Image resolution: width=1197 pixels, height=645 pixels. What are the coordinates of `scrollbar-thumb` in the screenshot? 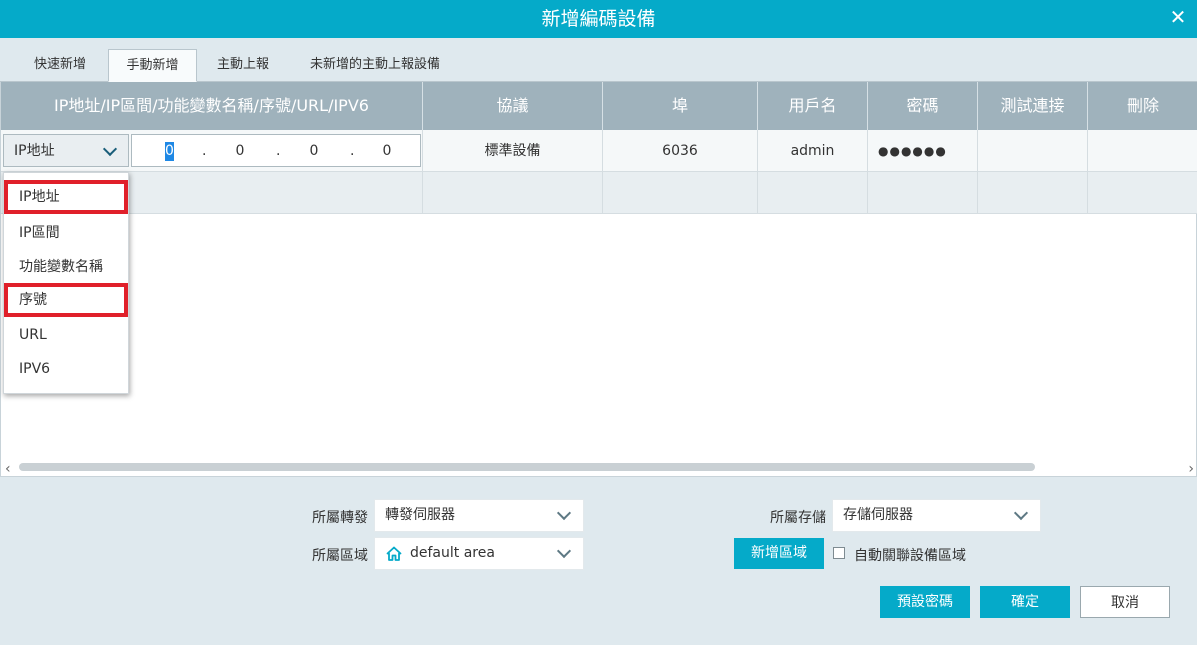 It's located at (527, 467).